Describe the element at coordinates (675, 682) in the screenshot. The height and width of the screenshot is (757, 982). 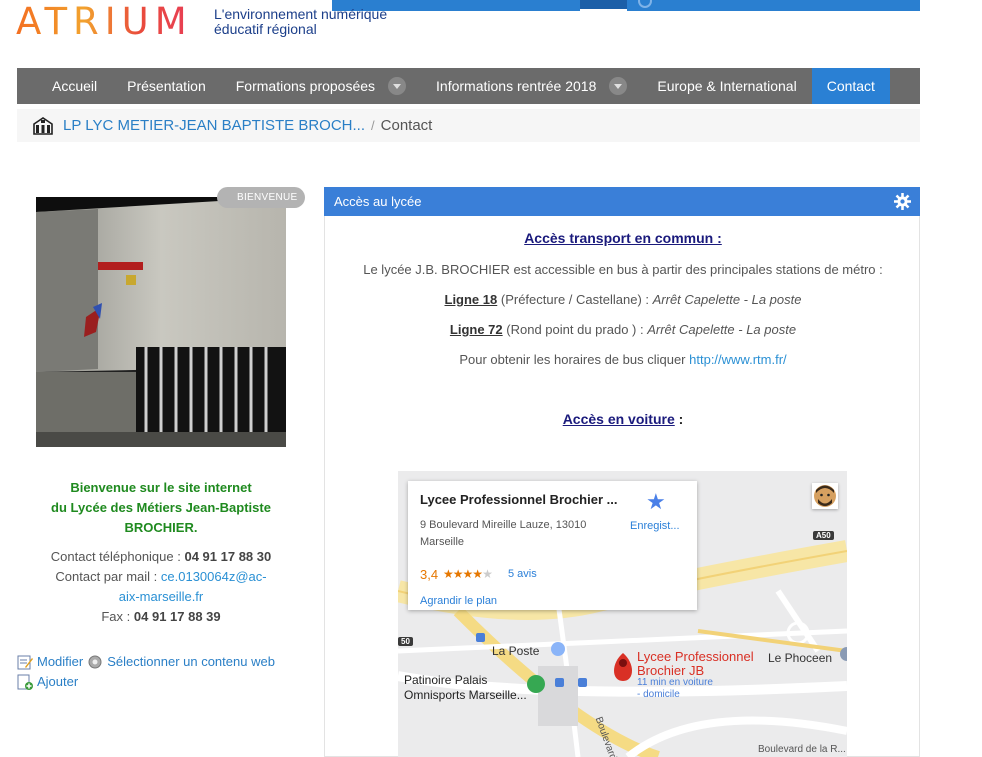
I see `map-label-drive-1: 11 min en voiture` at that location.